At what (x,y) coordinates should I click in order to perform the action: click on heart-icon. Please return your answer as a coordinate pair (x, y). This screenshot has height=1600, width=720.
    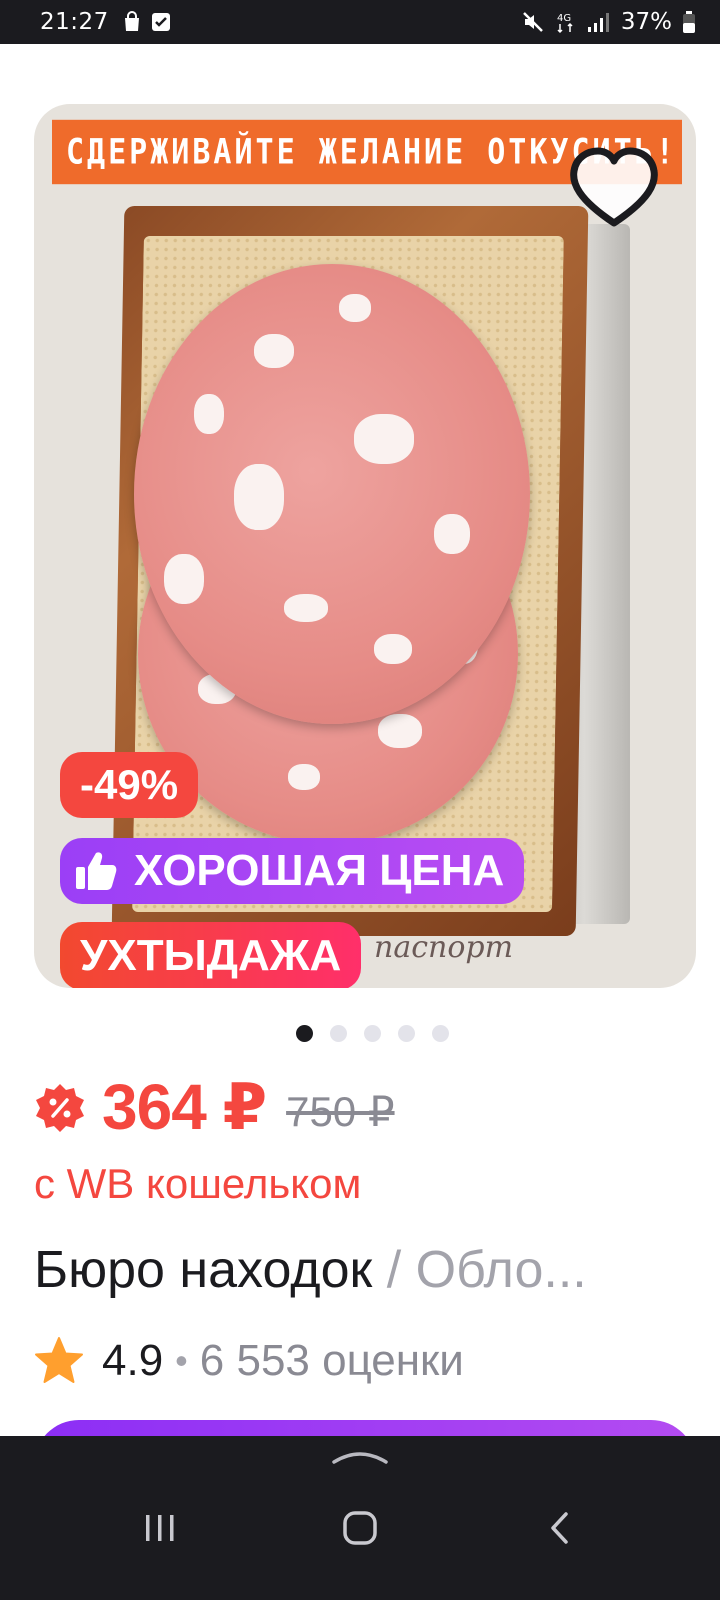
    Looking at the image, I should click on (614, 187).